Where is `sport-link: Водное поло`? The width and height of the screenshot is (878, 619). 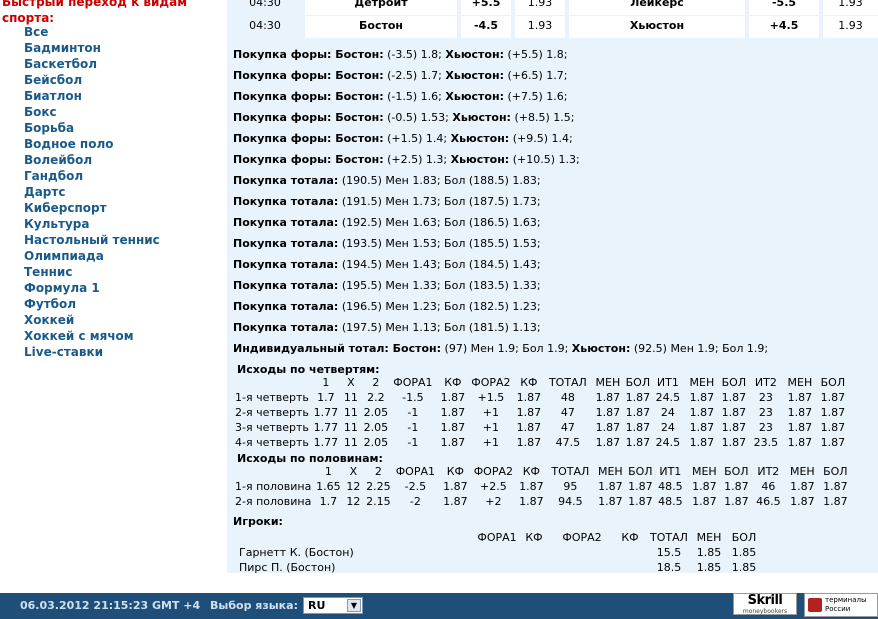
sport-link: Водное поло is located at coordinates (92, 144).